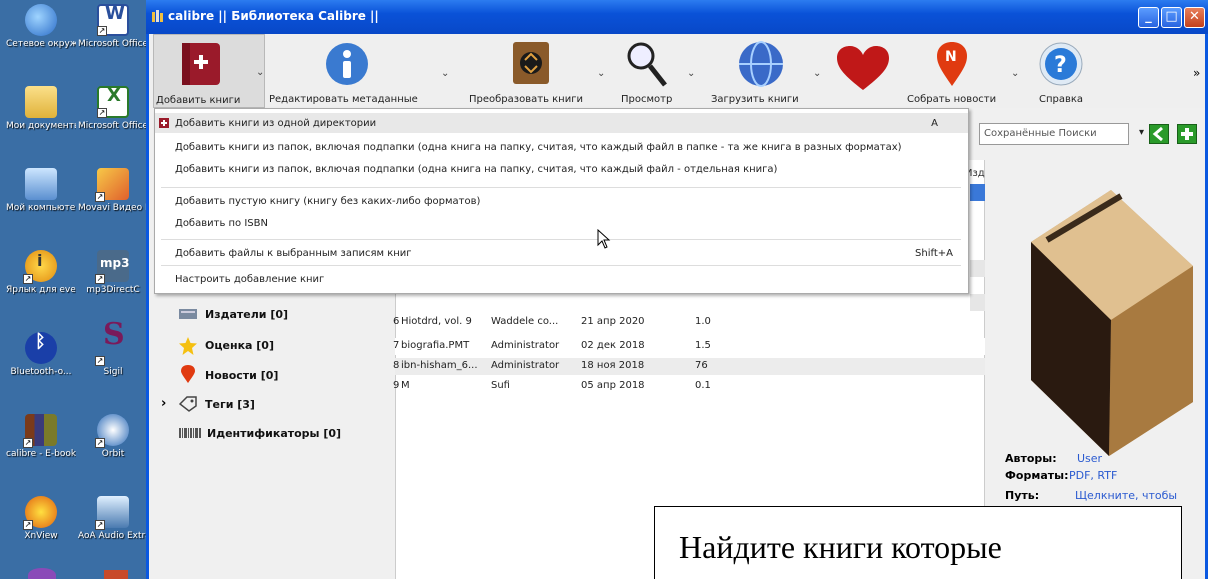 Image resolution: width=1208 pixels, height=579 pixels. What do you see at coordinates (113, 190) in the screenshot?
I see `desktop-icon-movavi: ↗ Movavi Видео Конвертер` at bounding box center [113, 190].